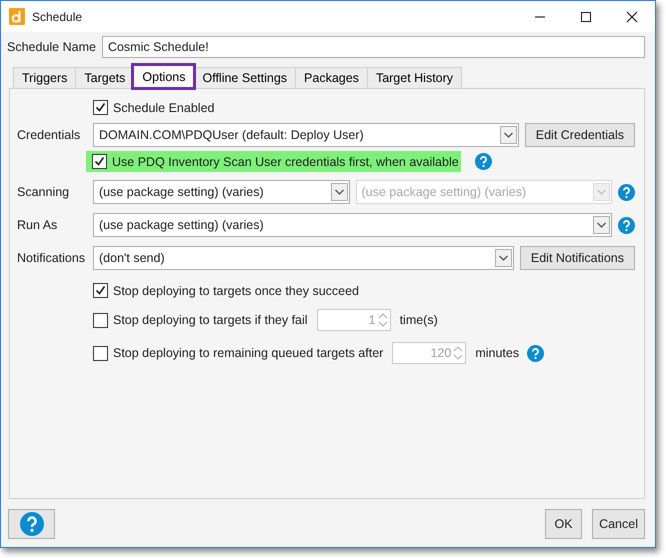 This screenshot has width=666, height=558. I want to click on tab: Packages, so click(331, 77).